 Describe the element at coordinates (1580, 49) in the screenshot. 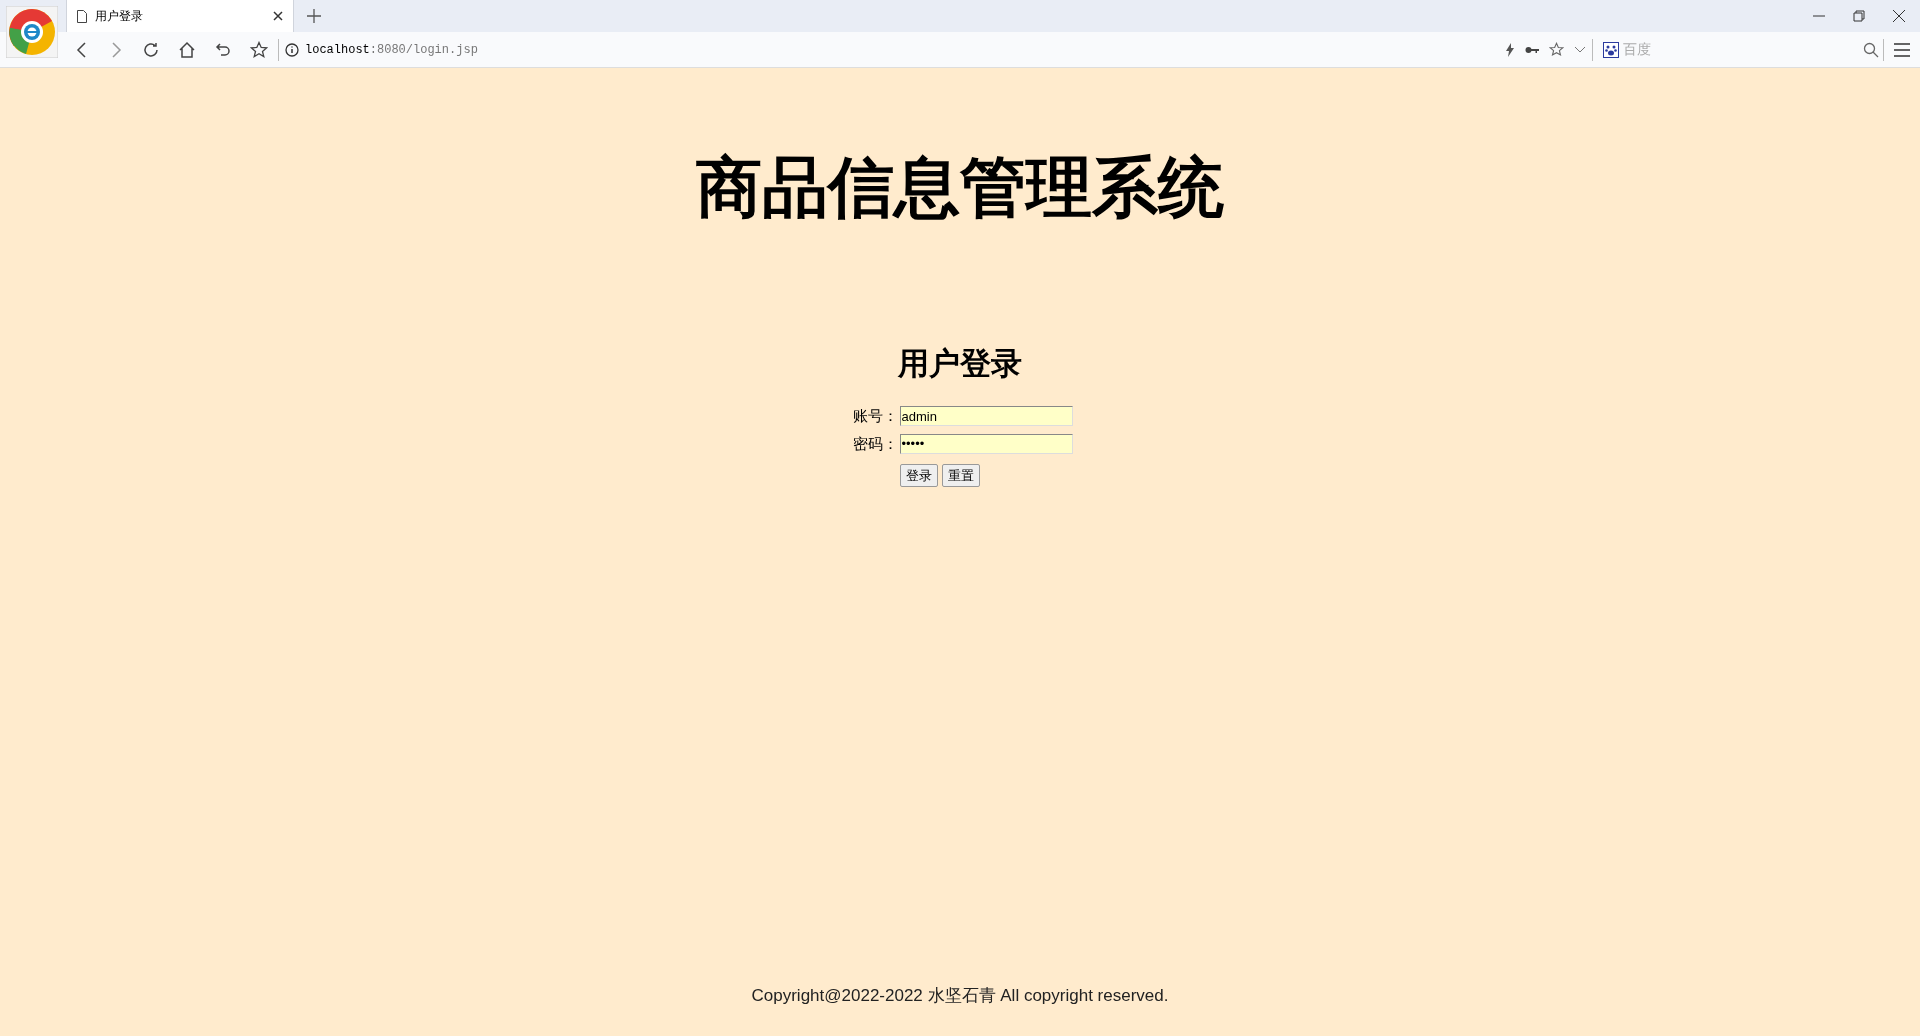

I see `chevron-down-icon` at that location.